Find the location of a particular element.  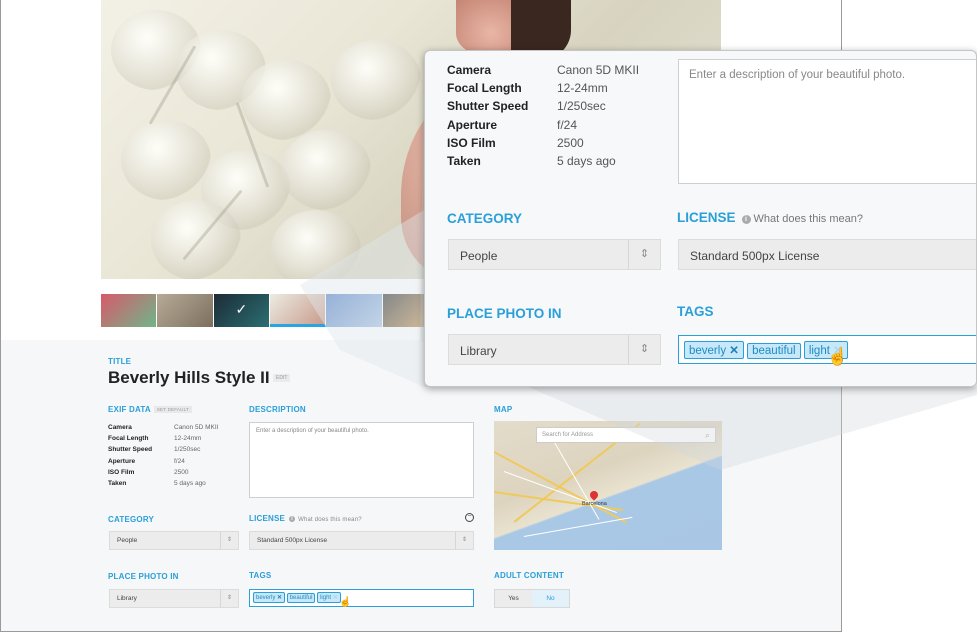

tag-chip: light ✕ is located at coordinates (329, 597).